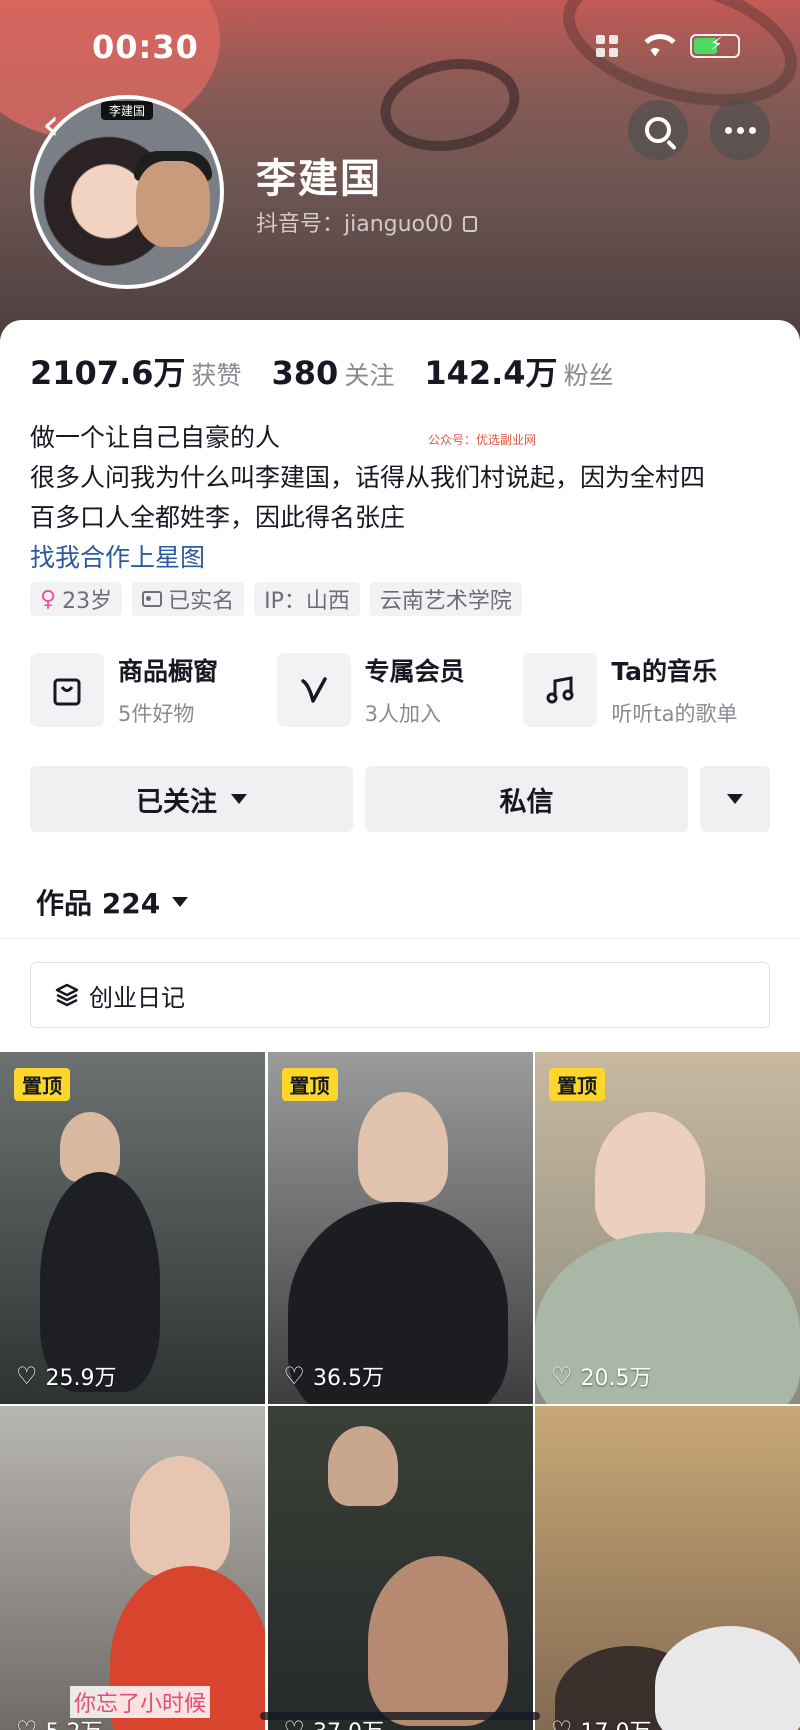 The image size is (800, 1730). I want to click on douyin-id-text: 抖音号：jianguo00, so click(355, 224).